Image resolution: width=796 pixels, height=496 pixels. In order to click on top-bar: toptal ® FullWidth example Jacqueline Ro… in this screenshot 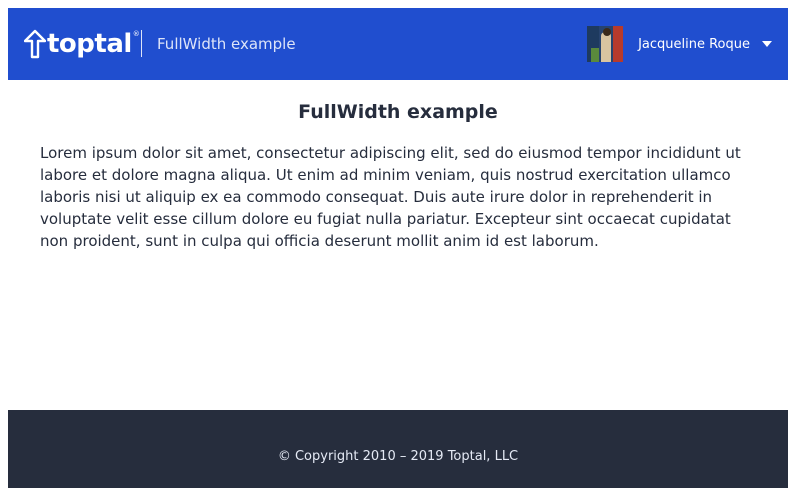, I will do `click(398, 44)`.